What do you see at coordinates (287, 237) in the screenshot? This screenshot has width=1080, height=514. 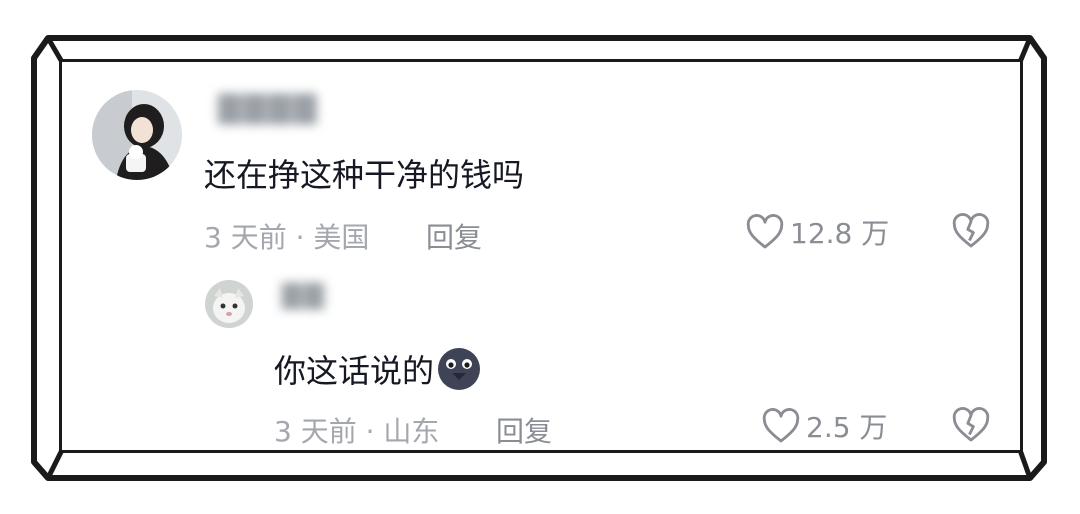 I see `comment-meta: 3 天前 · 美国` at bounding box center [287, 237].